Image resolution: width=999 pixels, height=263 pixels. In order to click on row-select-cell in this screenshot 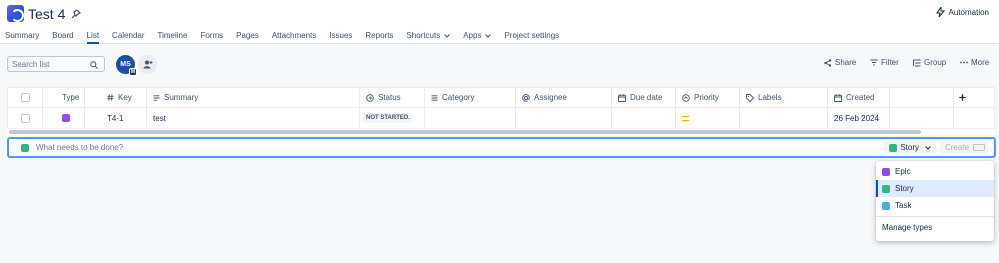, I will do `click(25, 118)`.